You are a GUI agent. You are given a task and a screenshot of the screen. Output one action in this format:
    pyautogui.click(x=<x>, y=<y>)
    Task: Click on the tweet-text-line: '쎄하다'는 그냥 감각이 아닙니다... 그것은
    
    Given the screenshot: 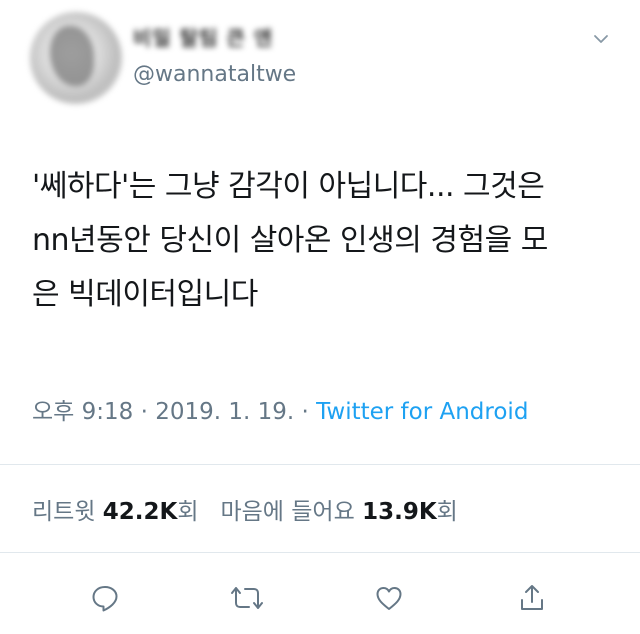 What is the action you would take?
    pyautogui.click(x=288, y=186)
    